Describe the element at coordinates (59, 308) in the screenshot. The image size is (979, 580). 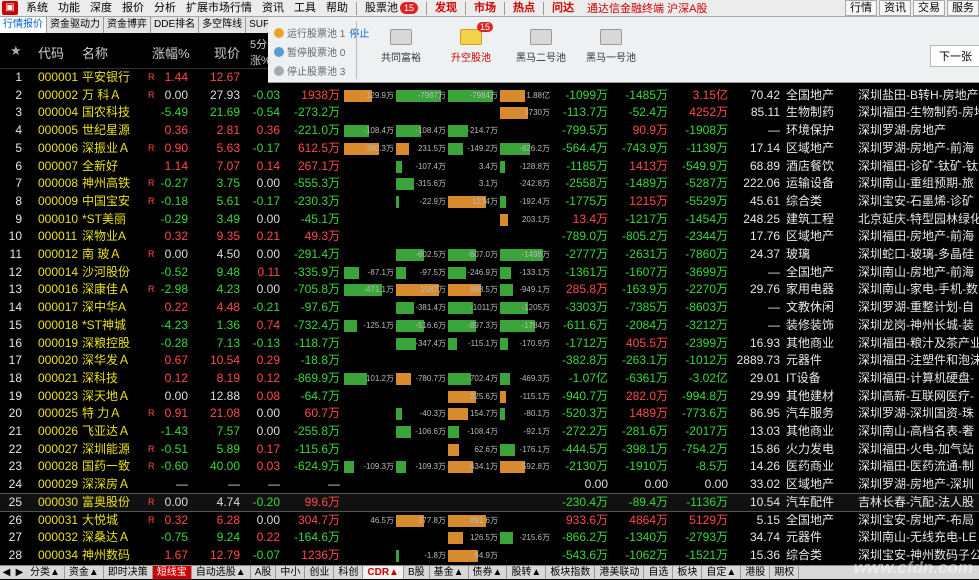
I see `stock-code: 000017` at that location.